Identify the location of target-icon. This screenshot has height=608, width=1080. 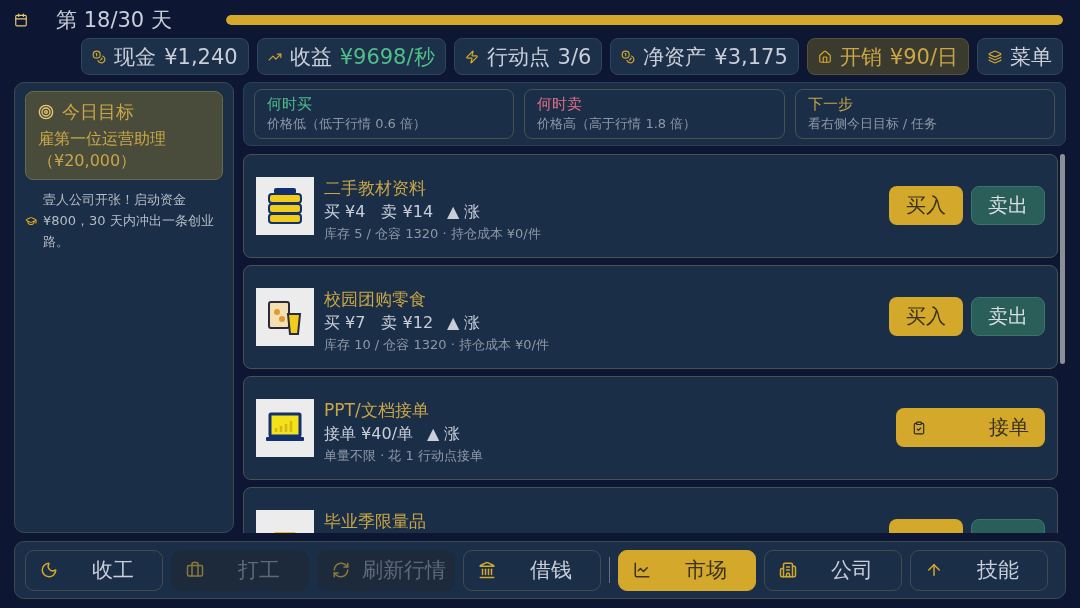
(46, 112).